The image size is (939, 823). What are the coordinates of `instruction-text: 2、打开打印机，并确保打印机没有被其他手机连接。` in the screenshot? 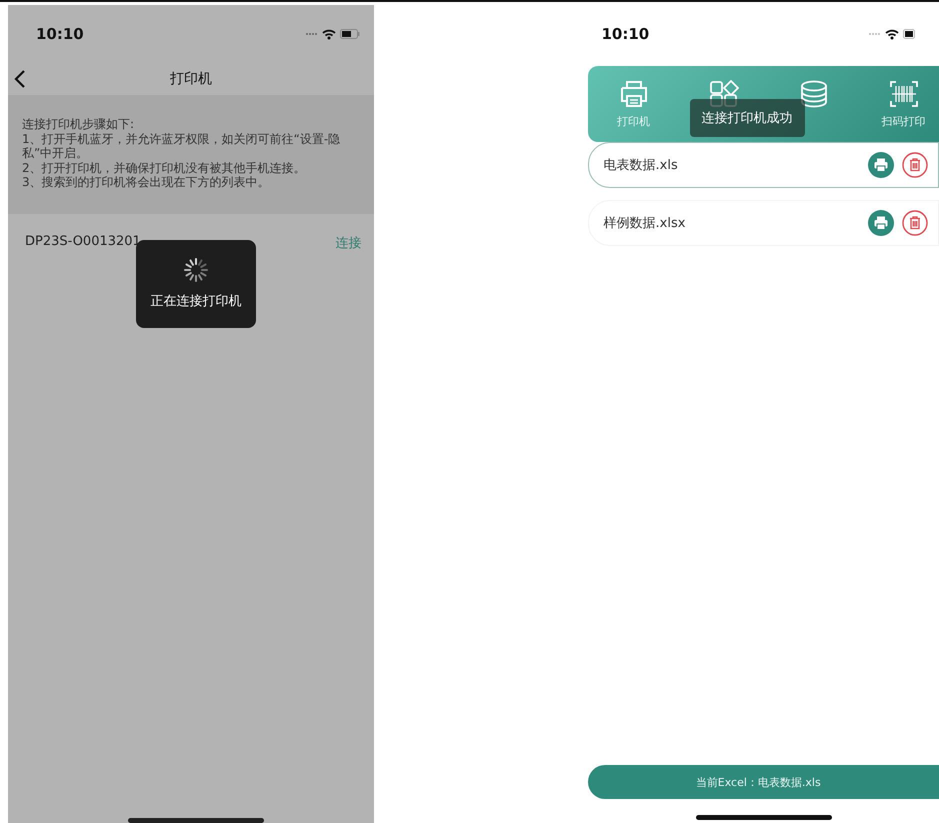 It's located at (164, 167).